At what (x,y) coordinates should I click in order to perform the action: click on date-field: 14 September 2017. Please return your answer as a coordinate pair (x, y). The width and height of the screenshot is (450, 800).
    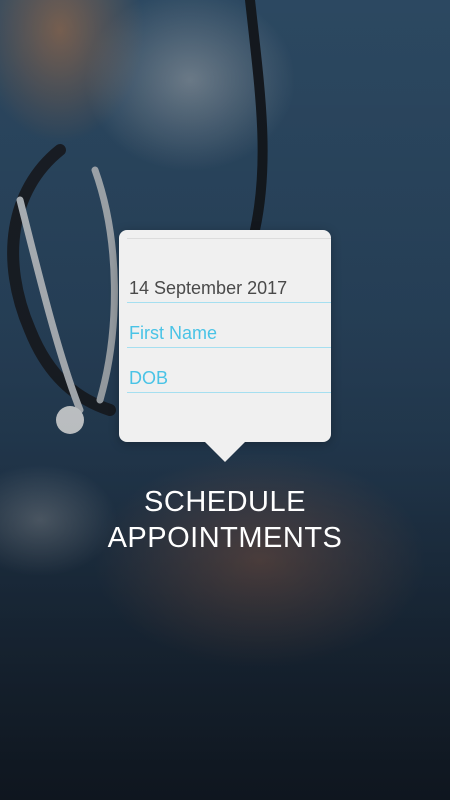
    Looking at the image, I should click on (229, 280).